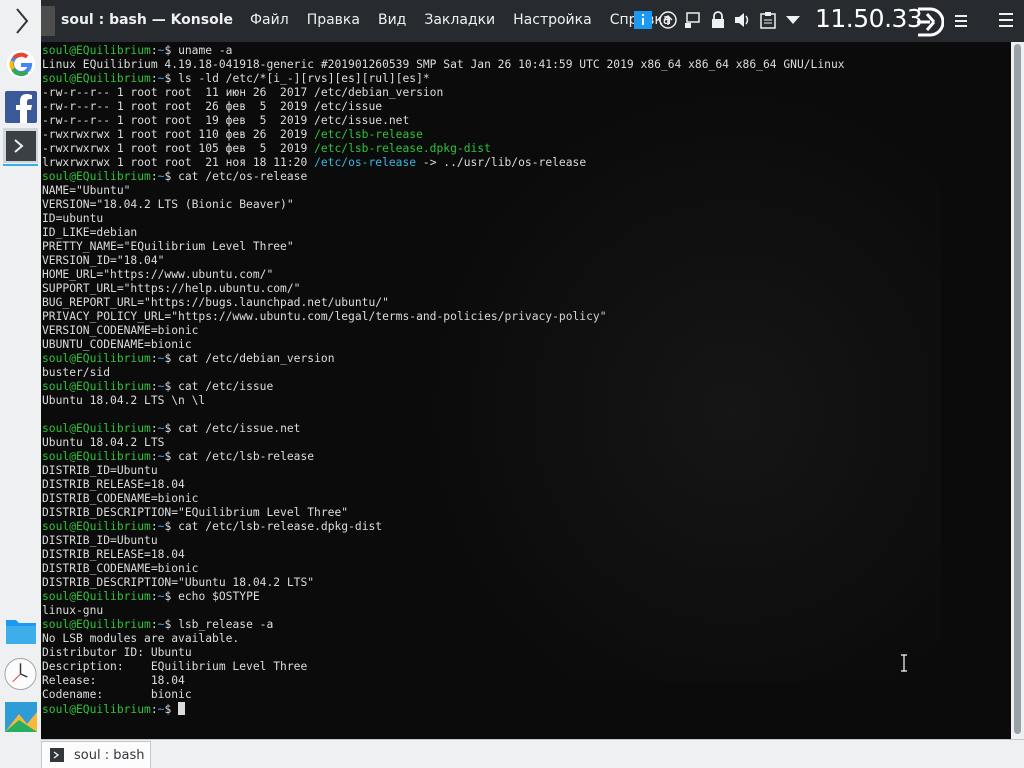 The image size is (1024, 768). I want to click on output-line: buster/sid, so click(76, 372).